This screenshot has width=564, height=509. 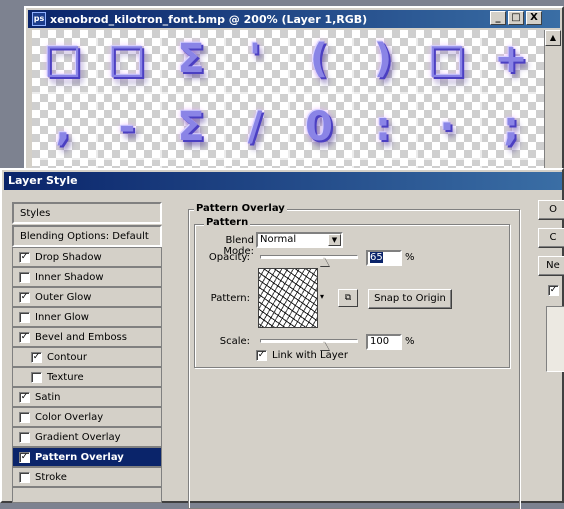 I want to click on style-item-pattern-overlay: ✓ Pattern Overlay, so click(x=87, y=457).